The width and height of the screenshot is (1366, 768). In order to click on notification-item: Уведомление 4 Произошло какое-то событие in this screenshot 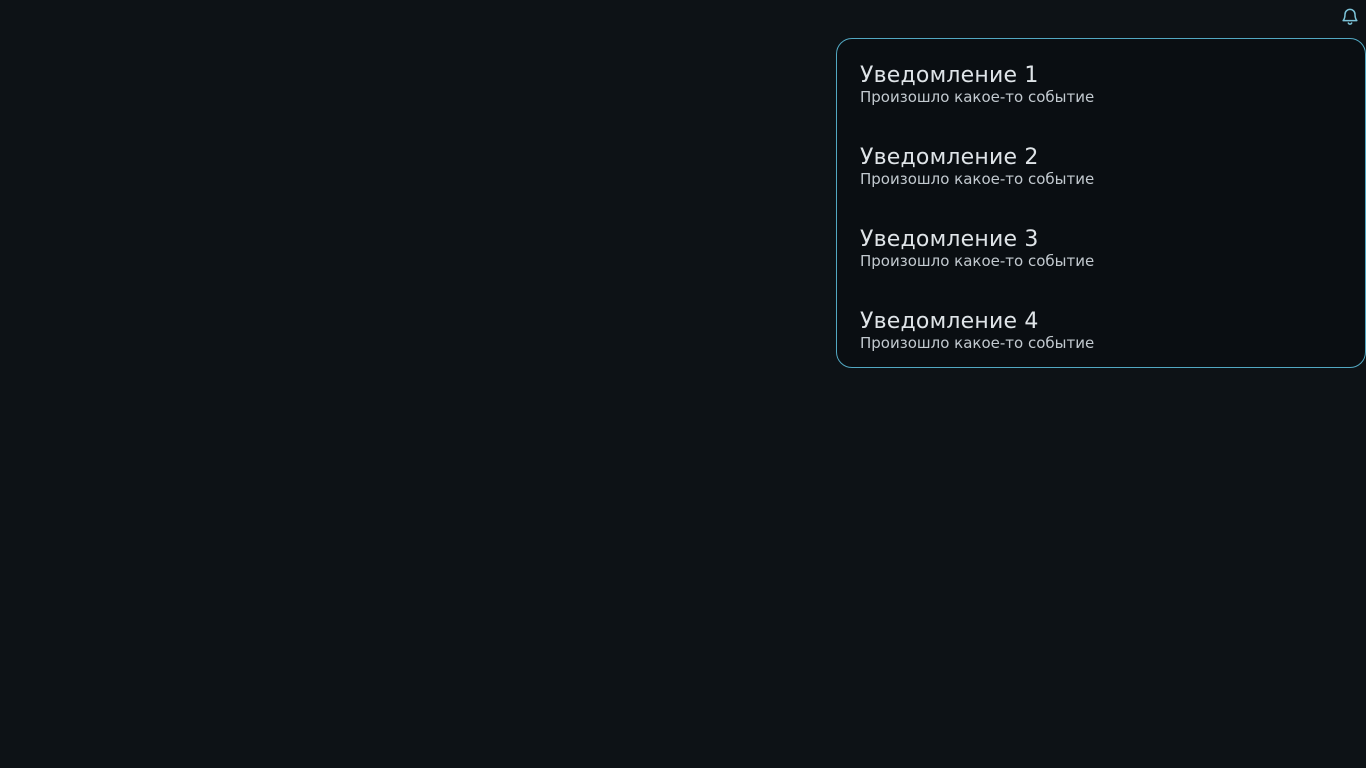, I will do `click(1101, 337)`.